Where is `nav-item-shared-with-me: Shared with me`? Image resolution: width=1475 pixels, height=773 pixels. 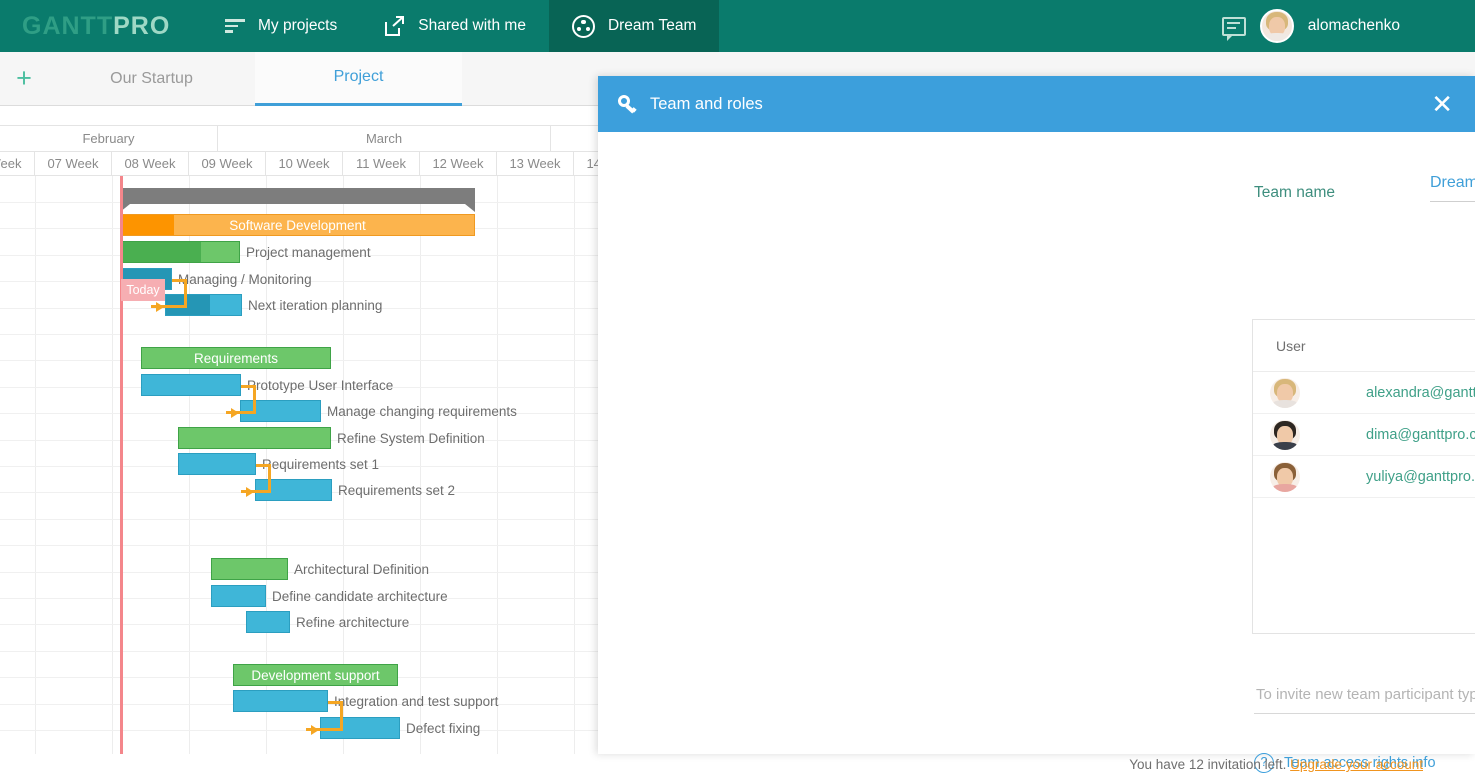 nav-item-shared-with-me: Shared with me is located at coordinates (454, 26).